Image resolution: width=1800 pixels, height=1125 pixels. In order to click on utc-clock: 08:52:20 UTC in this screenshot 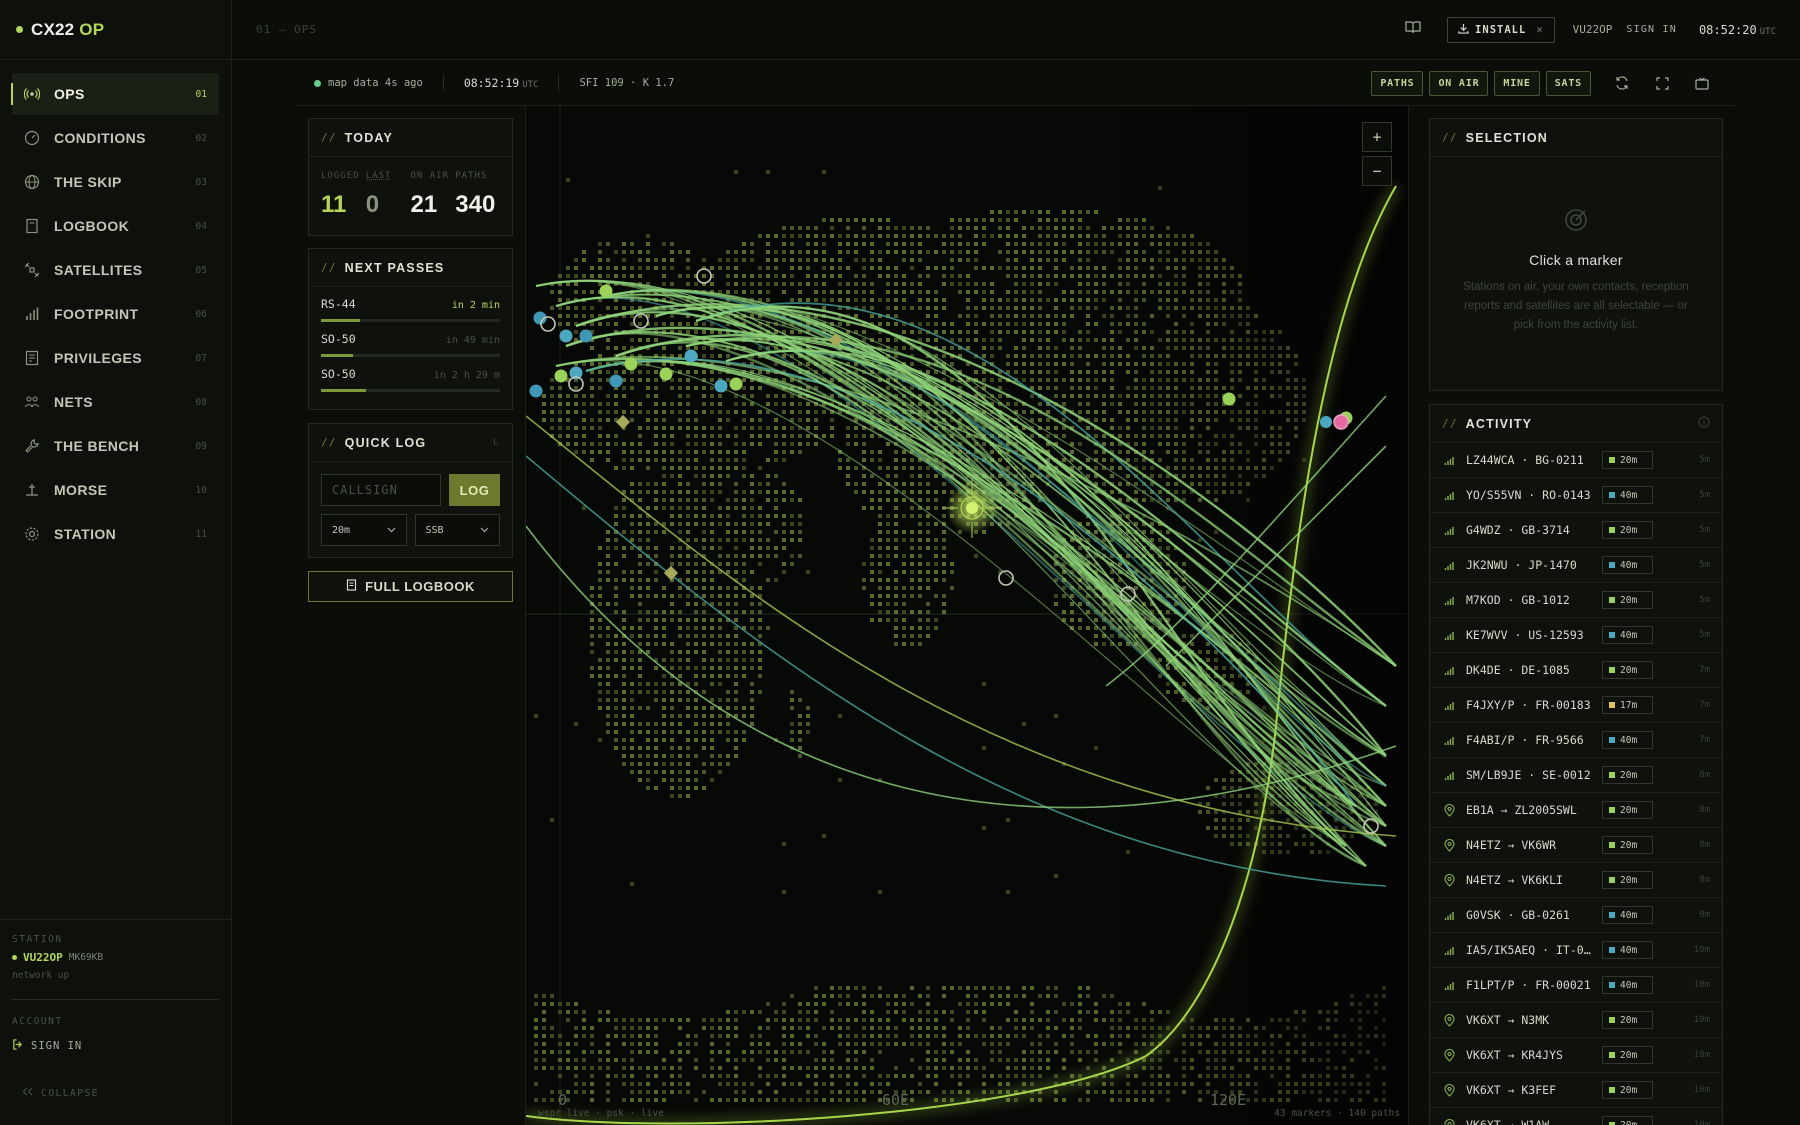, I will do `click(1737, 29)`.